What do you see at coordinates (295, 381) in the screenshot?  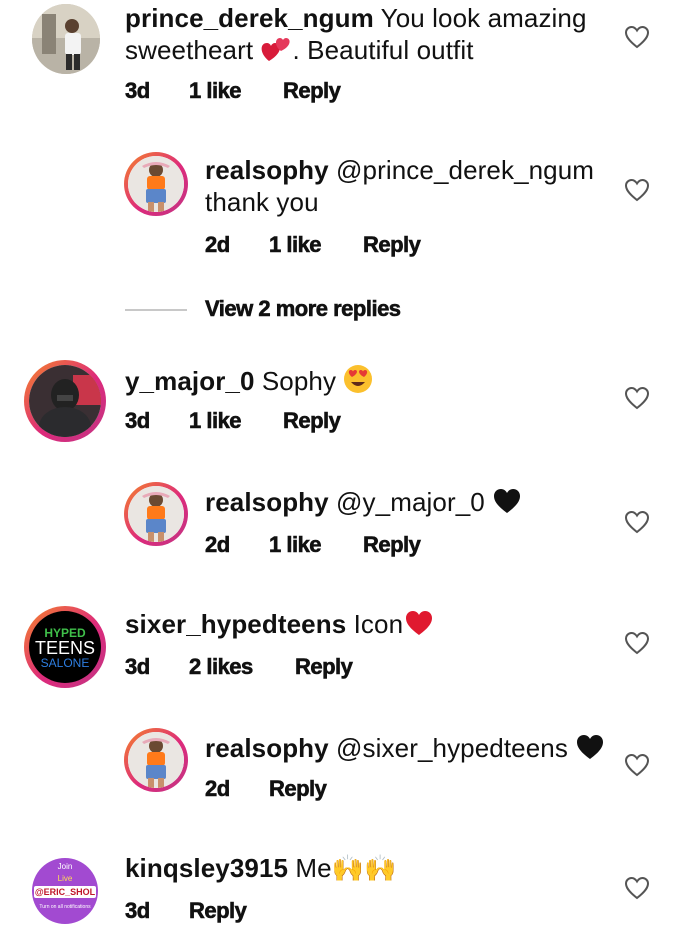 I see `comment-body: Sophy` at bounding box center [295, 381].